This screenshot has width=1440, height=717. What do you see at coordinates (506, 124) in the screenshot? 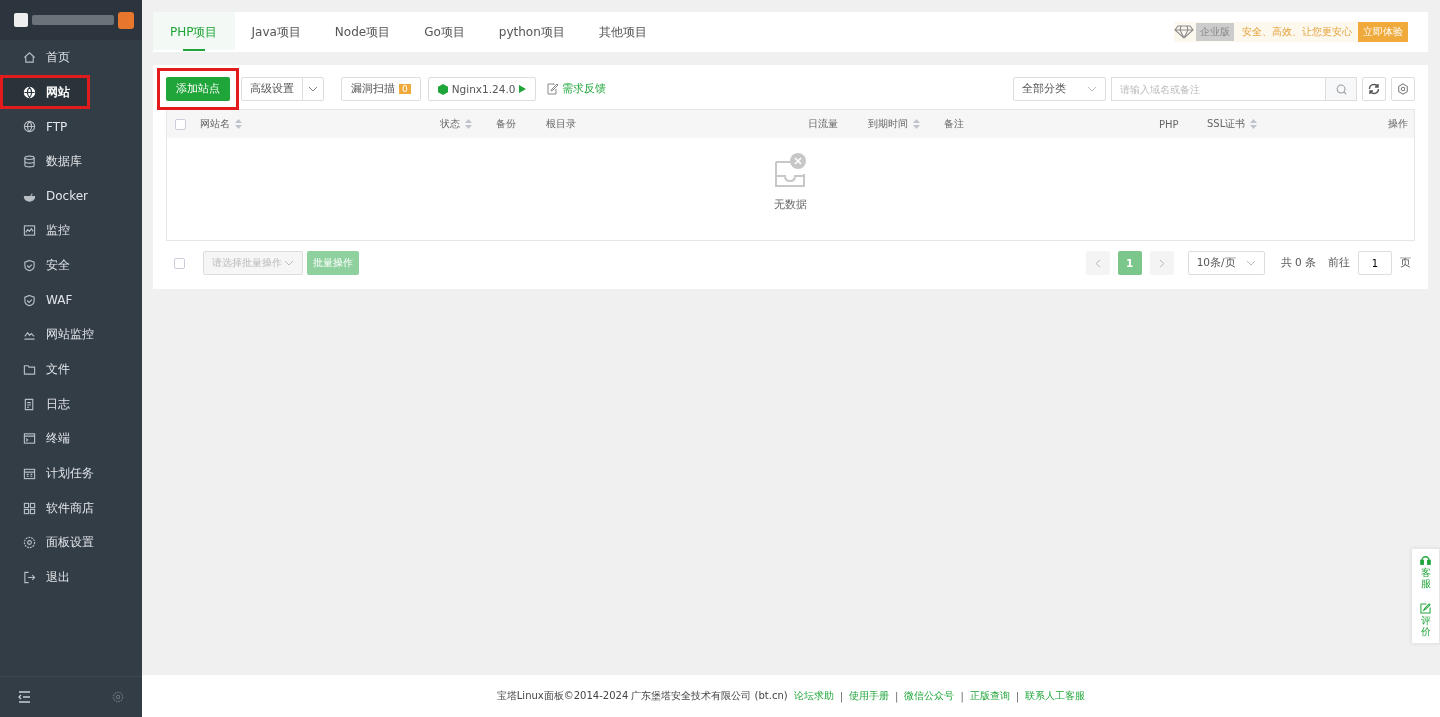
I see `column-header: 备份` at bounding box center [506, 124].